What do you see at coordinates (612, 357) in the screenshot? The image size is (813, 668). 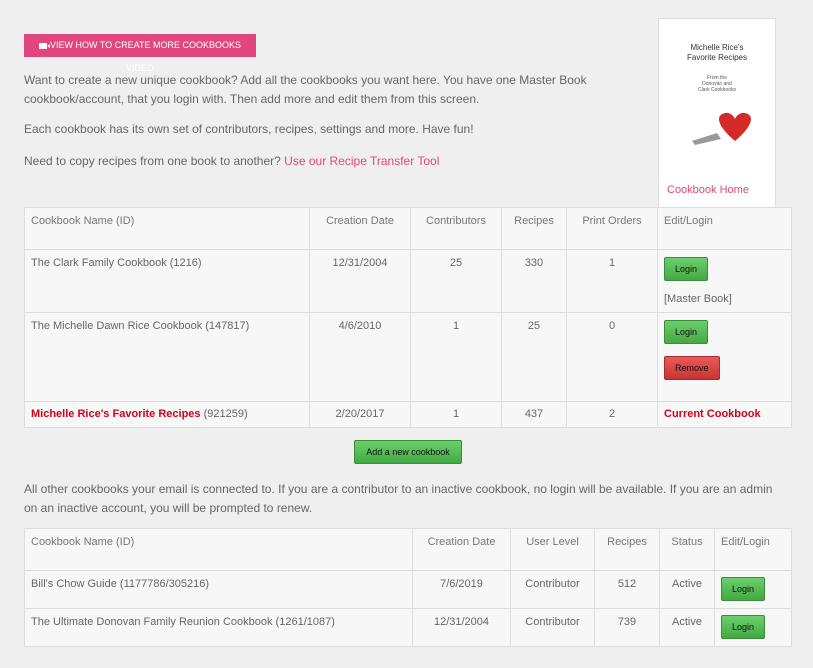 I see `print-orders: 0` at bounding box center [612, 357].